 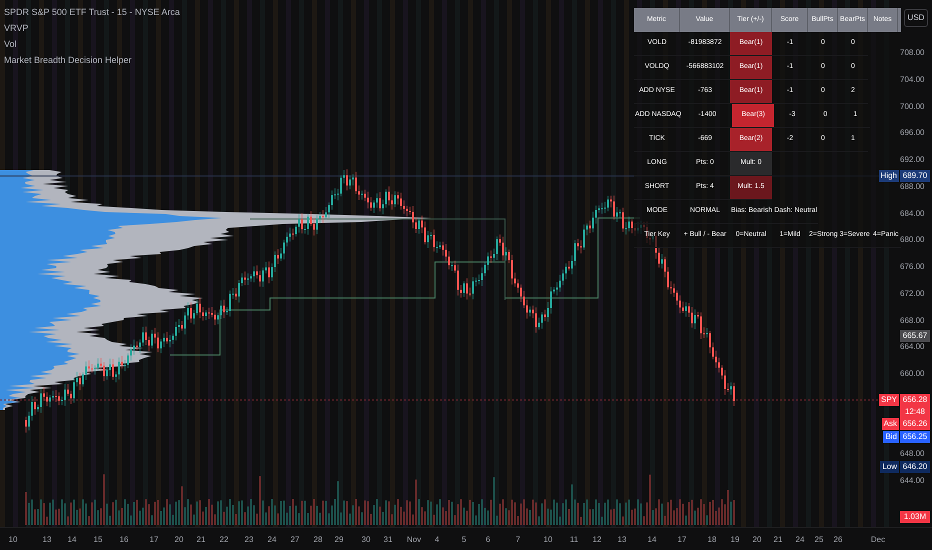 I want to click on time-label: 26, so click(x=838, y=540).